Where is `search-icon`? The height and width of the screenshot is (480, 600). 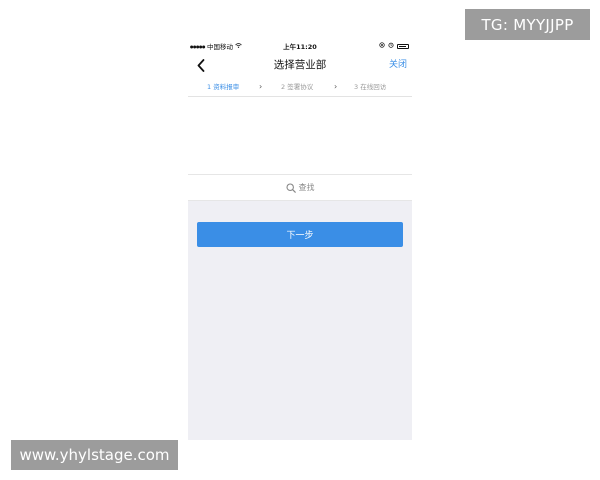
search-icon is located at coordinates (290, 187).